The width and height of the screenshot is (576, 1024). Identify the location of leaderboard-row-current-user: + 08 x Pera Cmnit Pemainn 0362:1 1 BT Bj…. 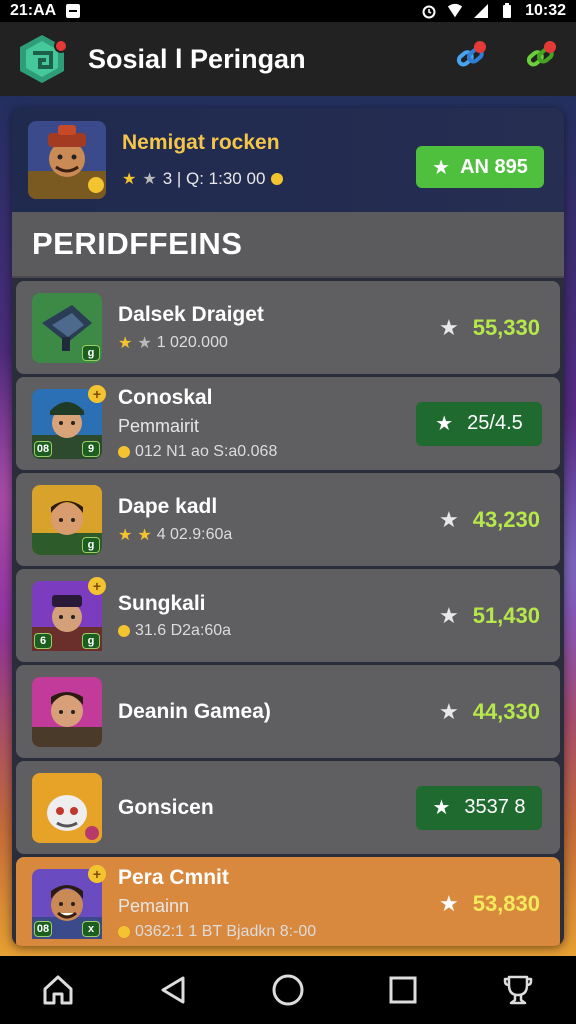
(288, 901).